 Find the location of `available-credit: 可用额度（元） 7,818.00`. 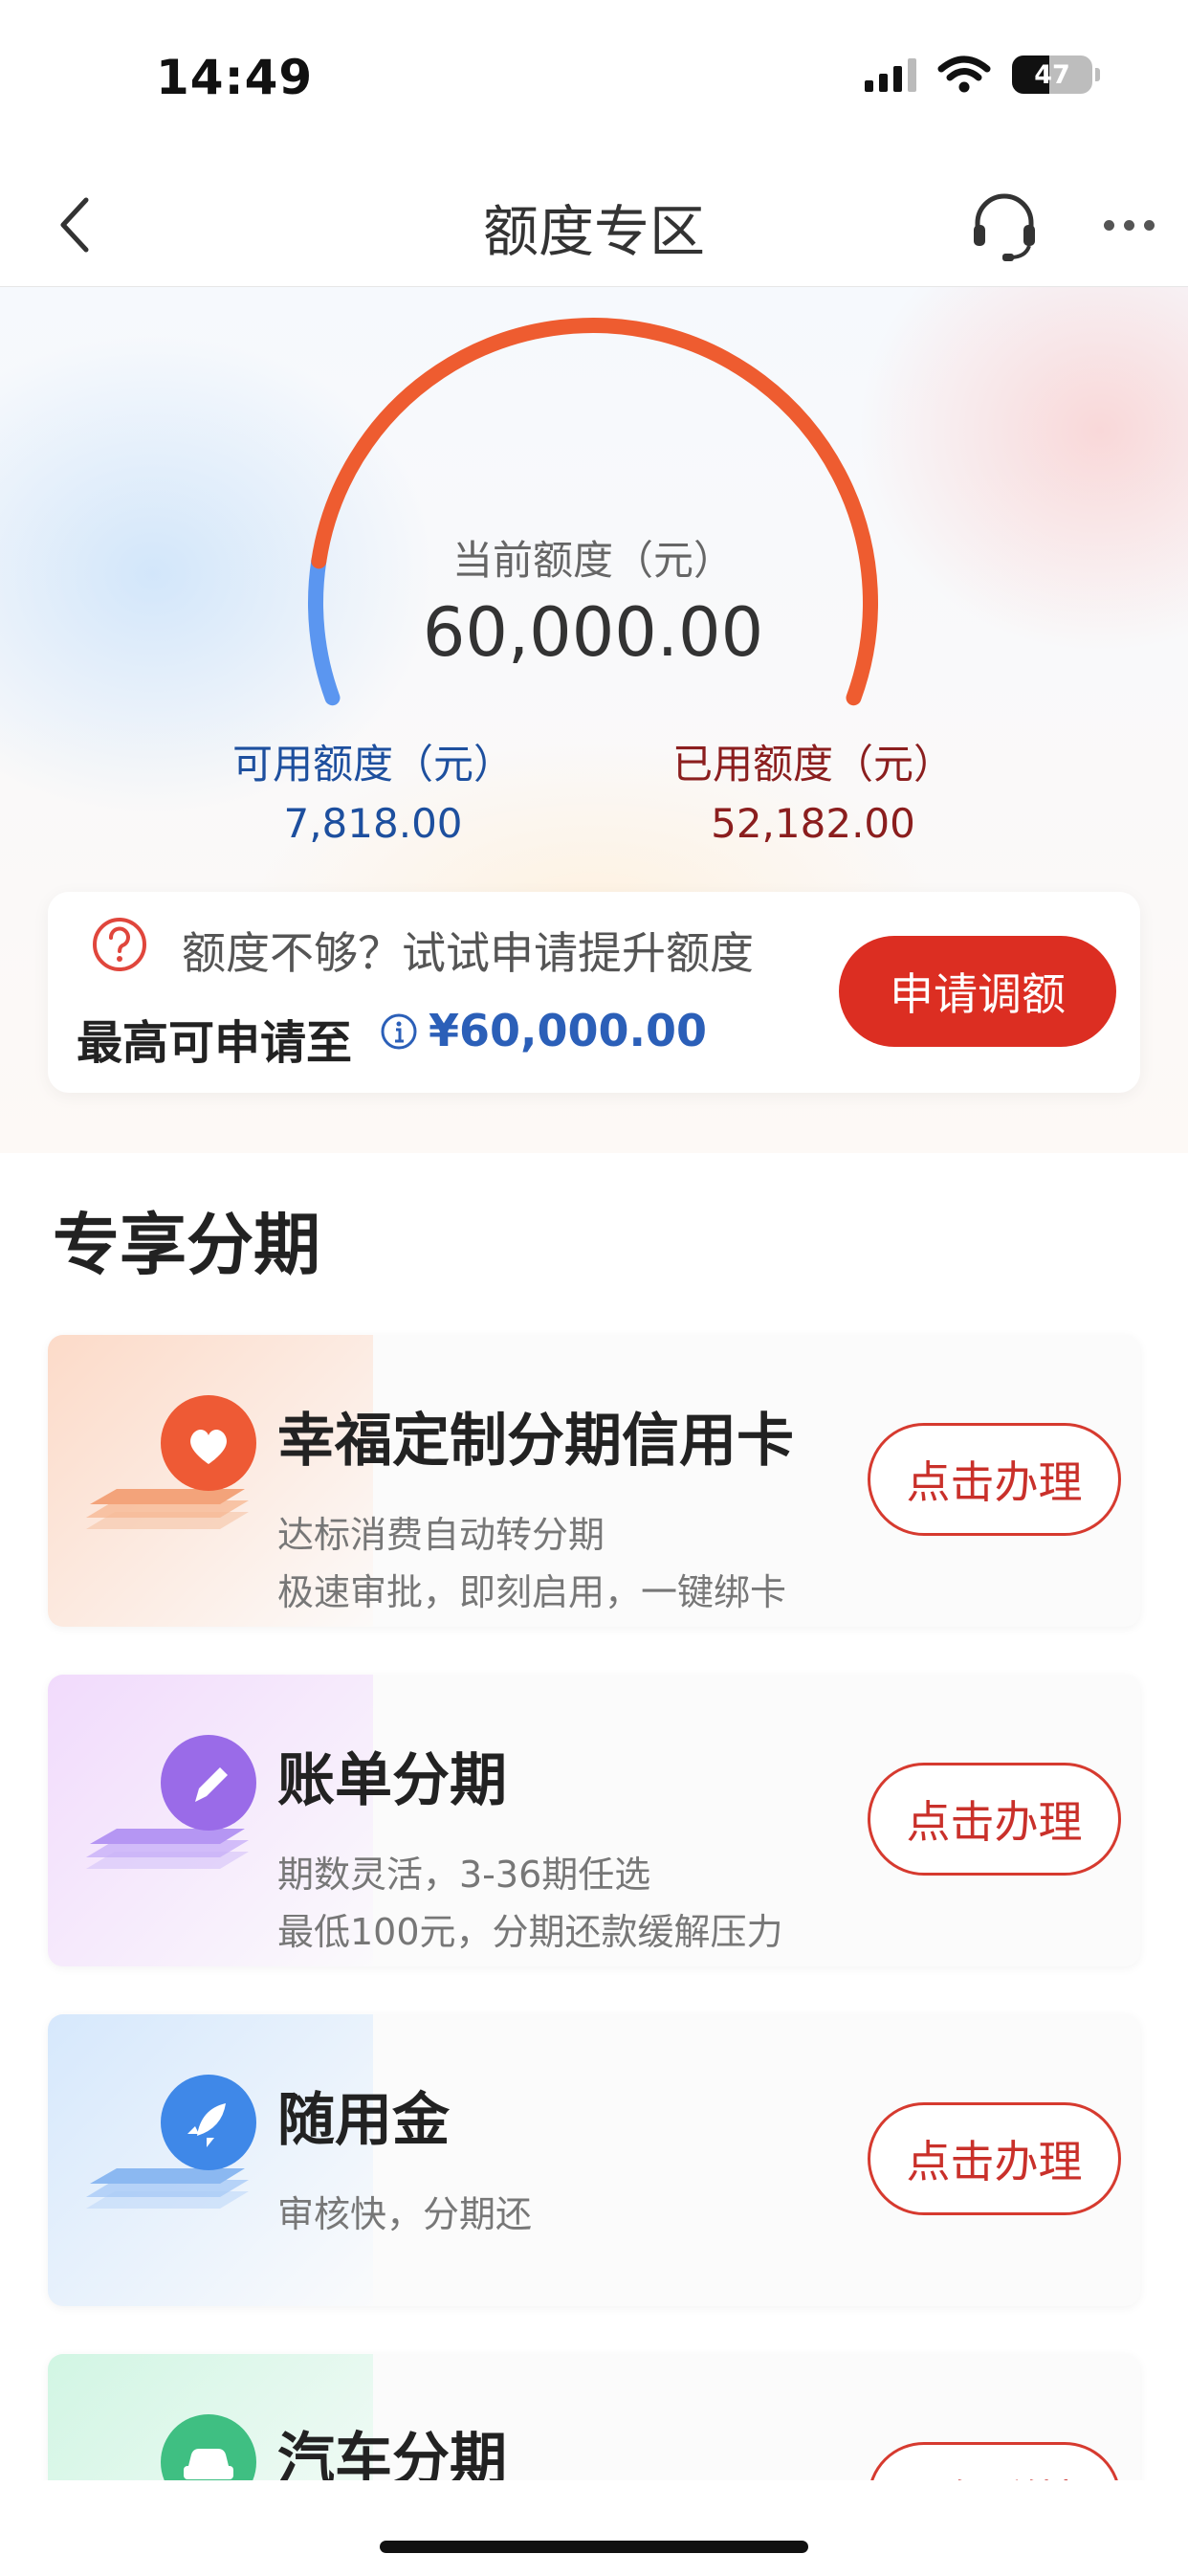

available-credit: 可用额度（元） 7,818.00 is located at coordinates (373, 789).